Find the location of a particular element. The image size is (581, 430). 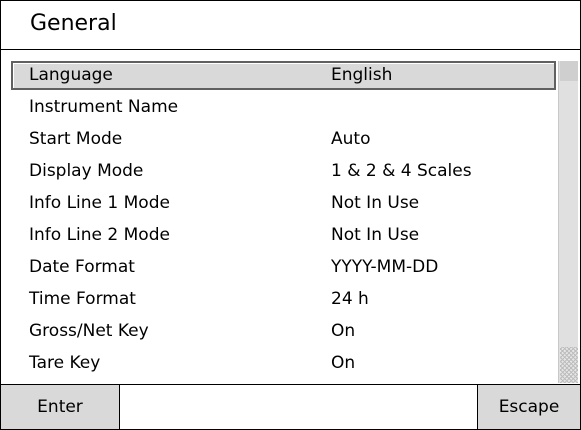

setting-name: Instrument Name is located at coordinates (104, 107).